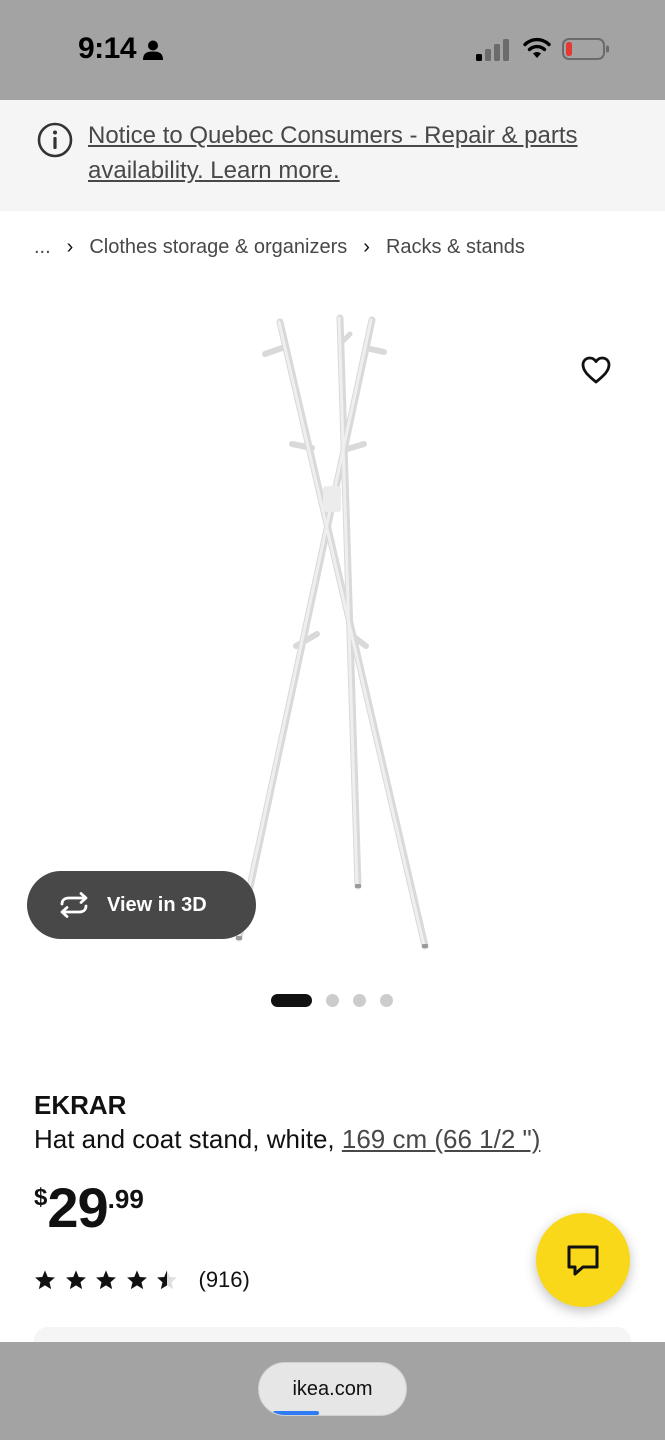  I want to click on price-decimal: .99, so click(125, 1199).